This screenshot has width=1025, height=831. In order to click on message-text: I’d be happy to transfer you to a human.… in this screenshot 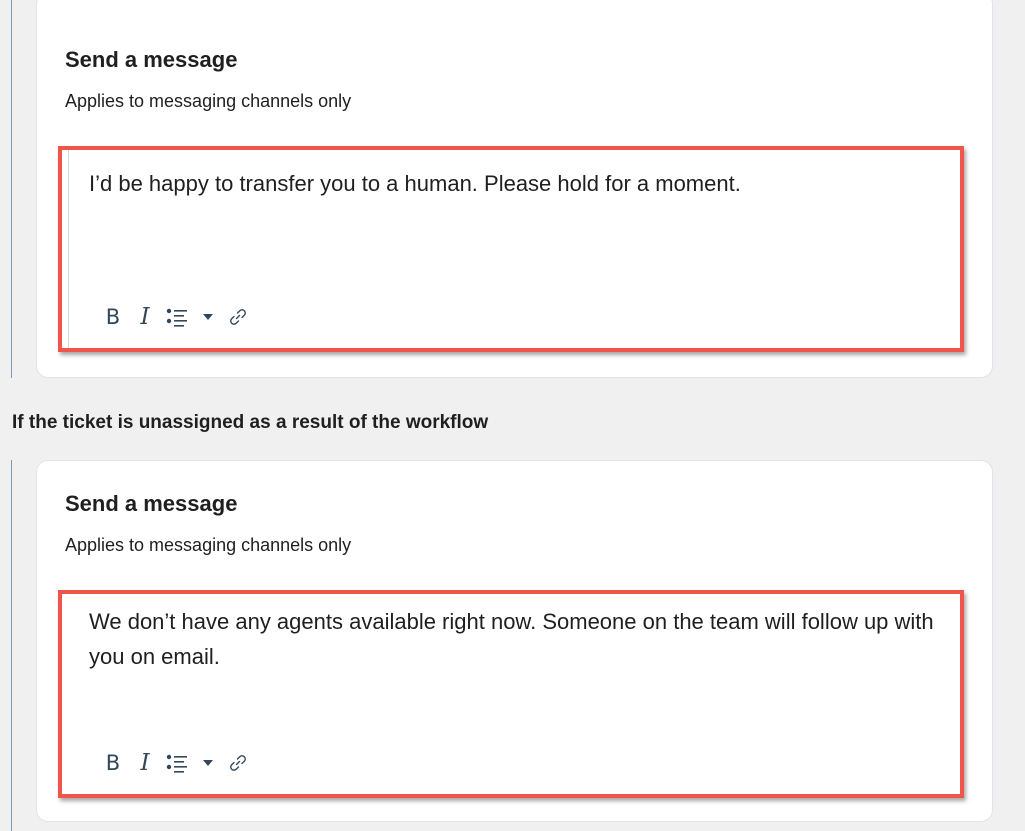, I will do `click(513, 183)`.